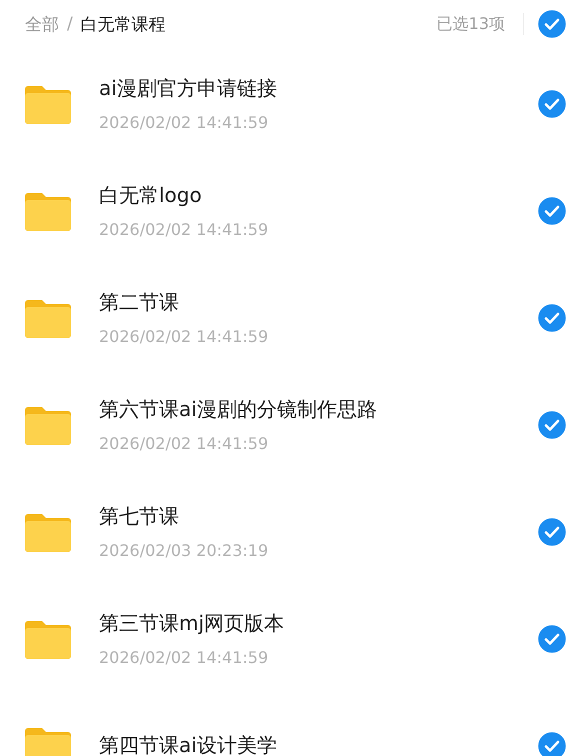  I want to click on file-row: 第七节课 2026/02/03 20:23:19, so click(286, 531).